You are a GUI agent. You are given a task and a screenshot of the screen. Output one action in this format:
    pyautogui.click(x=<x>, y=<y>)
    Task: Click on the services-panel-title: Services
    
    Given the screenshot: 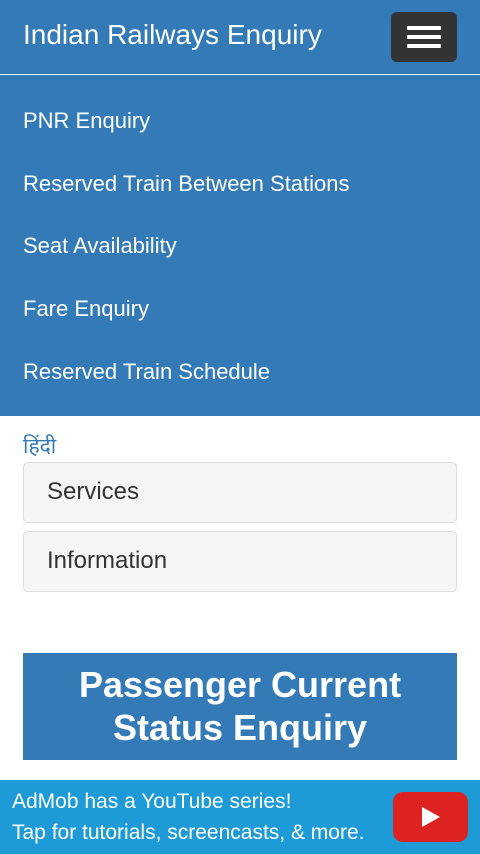 What is the action you would take?
    pyautogui.click(x=93, y=491)
    